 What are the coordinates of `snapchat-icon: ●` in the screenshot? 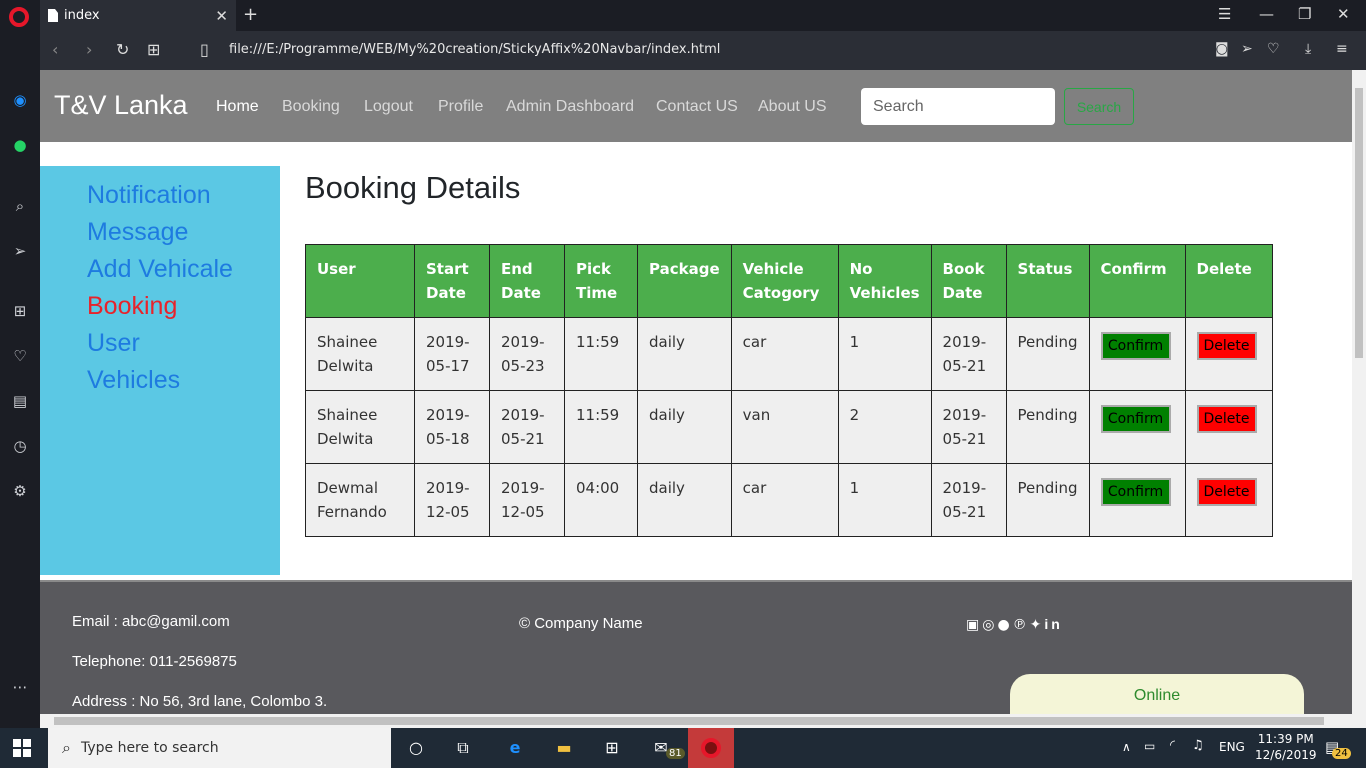 It's located at (1004, 625).